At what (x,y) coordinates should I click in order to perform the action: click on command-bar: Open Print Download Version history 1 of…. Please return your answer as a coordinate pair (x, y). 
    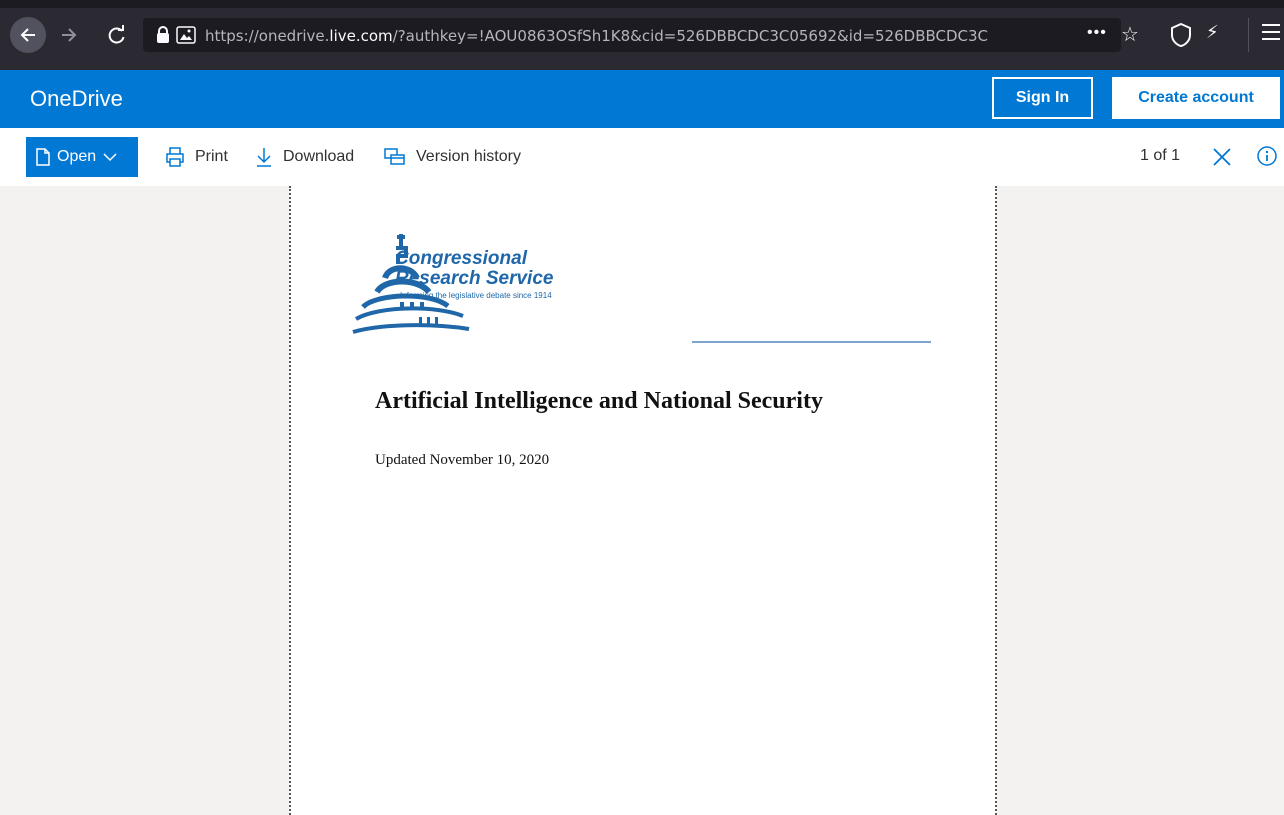
    Looking at the image, I should click on (642, 157).